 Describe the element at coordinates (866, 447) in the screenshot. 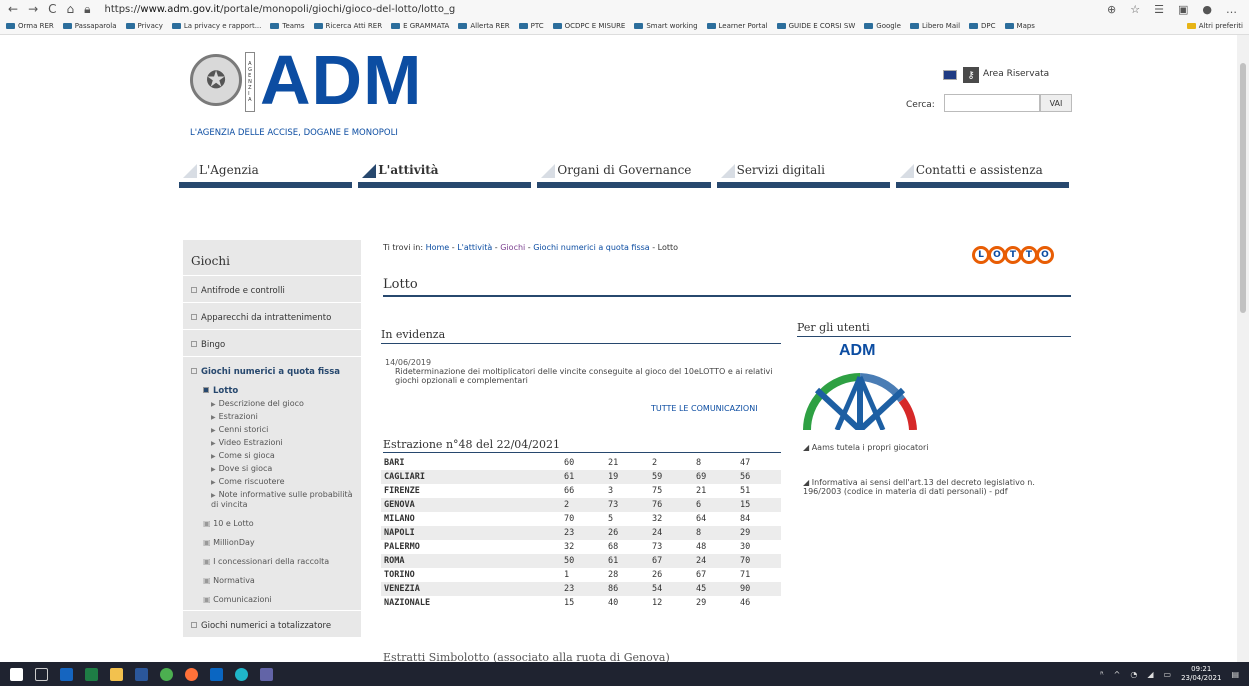

I see `aams-tutela-link: ◢ Aams tutela i propri giocatori` at that location.